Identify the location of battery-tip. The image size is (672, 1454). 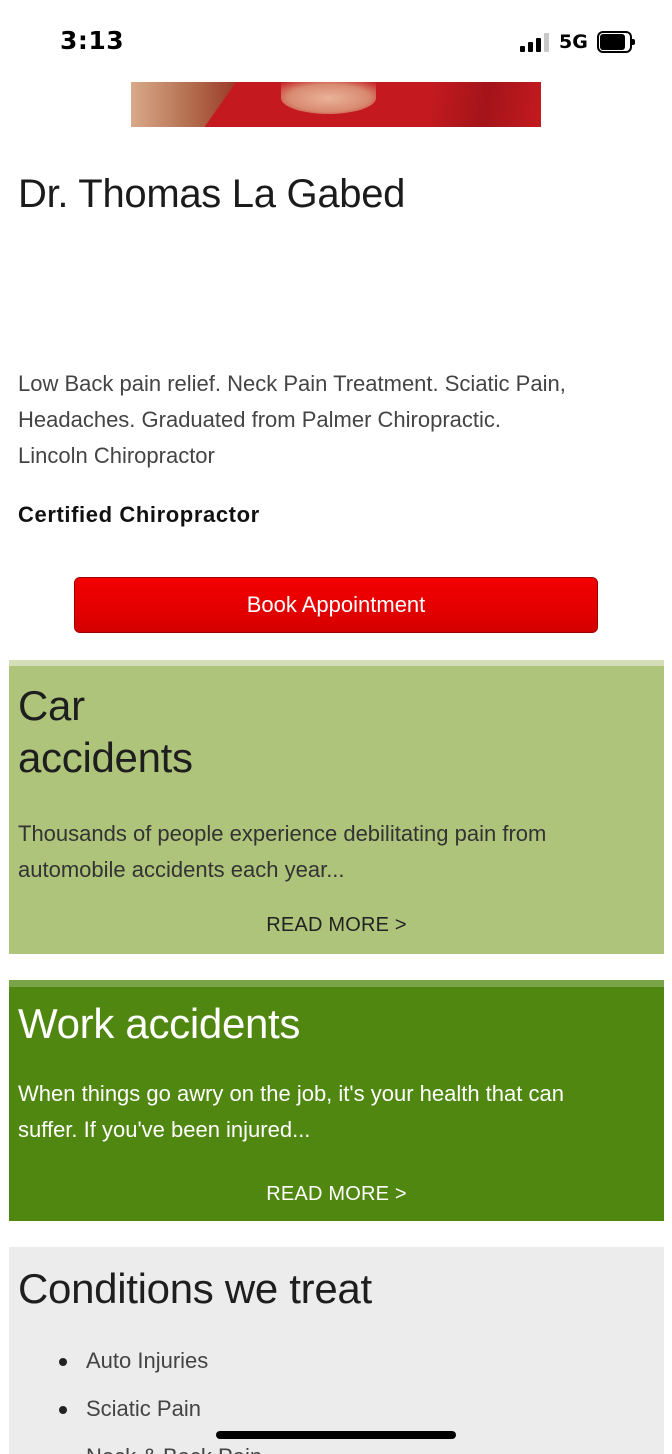
(633, 42).